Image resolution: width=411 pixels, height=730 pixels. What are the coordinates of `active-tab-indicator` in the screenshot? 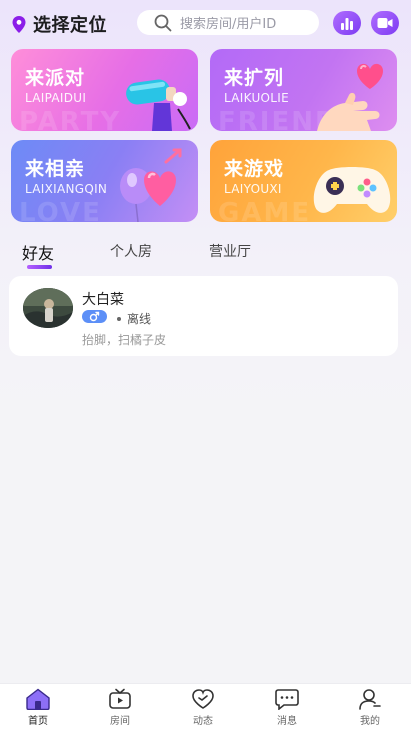 It's located at (39, 267).